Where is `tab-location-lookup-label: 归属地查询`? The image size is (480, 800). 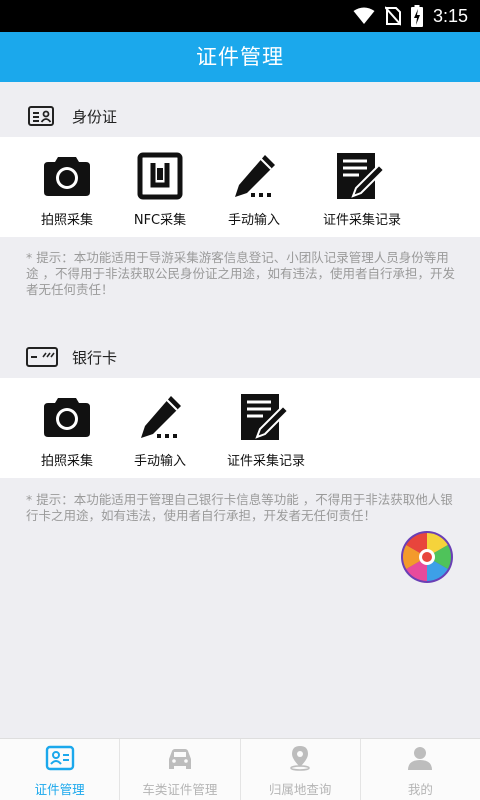
tab-location-lookup-label: 归属地查询 is located at coordinates (300, 789).